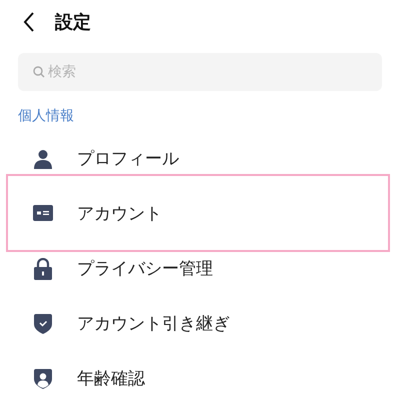  Describe the element at coordinates (198, 378) in the screenshot. I see `settings-item: 年齢確認` at that location.